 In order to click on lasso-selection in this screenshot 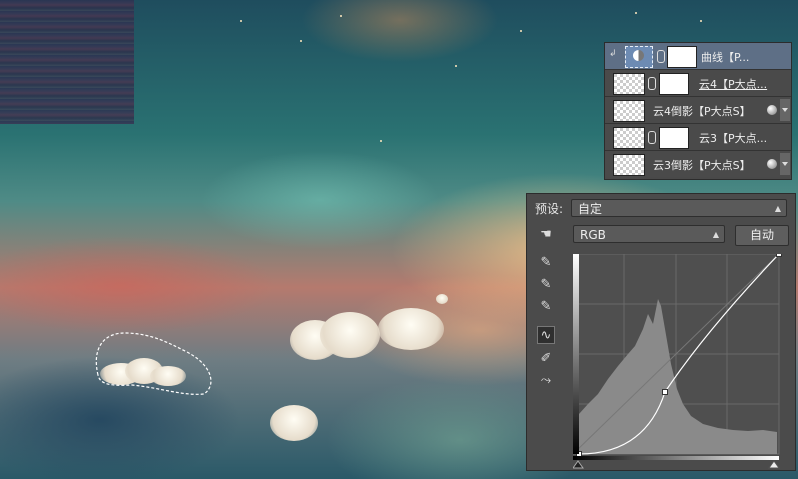, I will do `click(155, 364)`.